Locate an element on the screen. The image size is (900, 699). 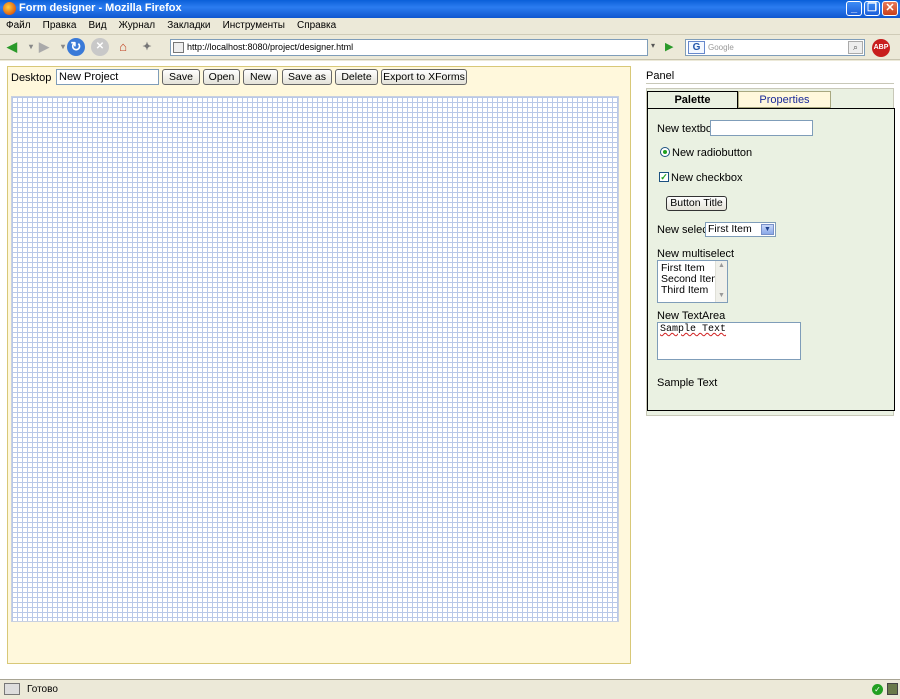
save-as-button: Save as is located at coordinates (307, 77).